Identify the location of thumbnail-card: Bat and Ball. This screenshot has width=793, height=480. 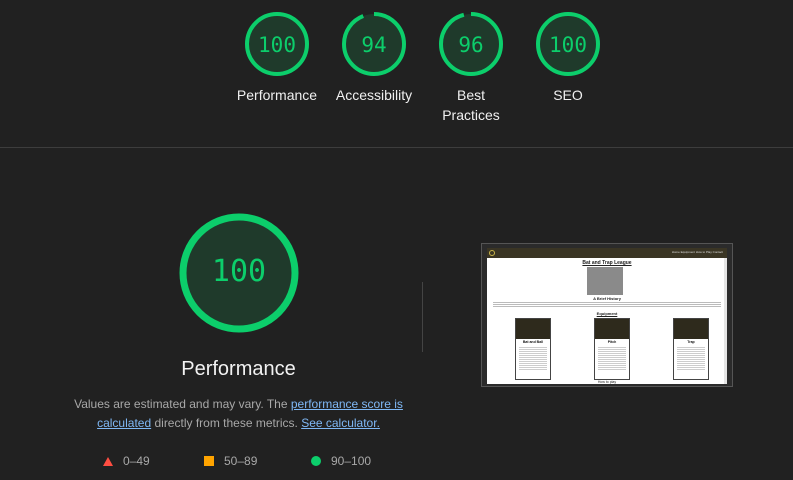
(533, 349).